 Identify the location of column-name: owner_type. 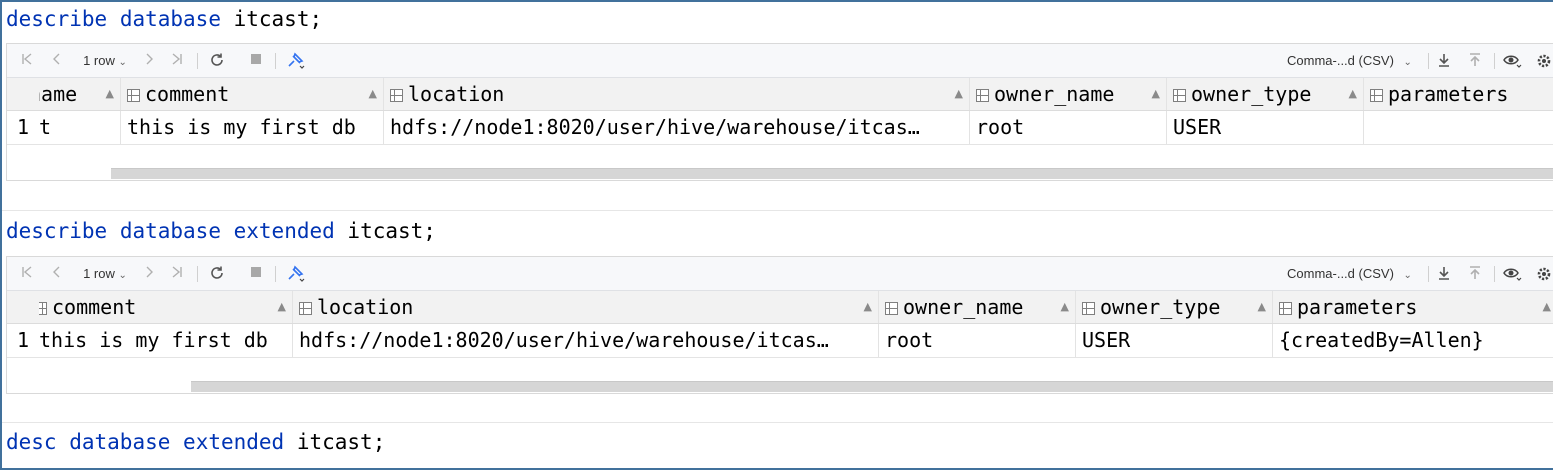
(1251, 94).